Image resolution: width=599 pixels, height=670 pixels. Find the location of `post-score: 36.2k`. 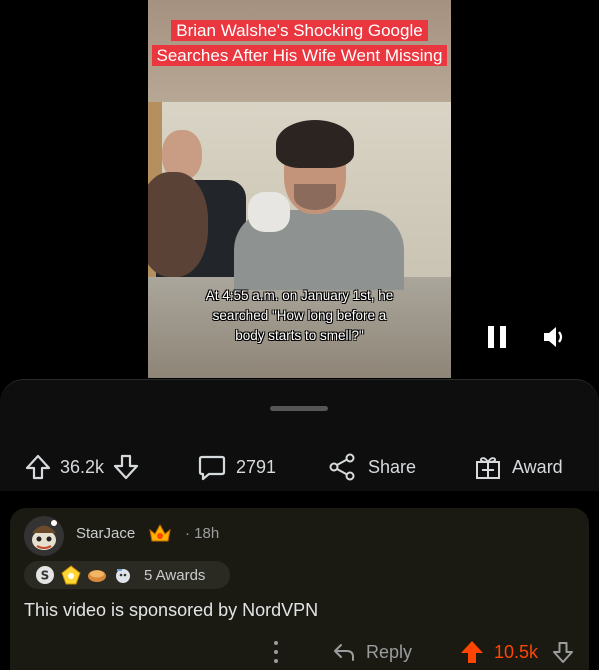

post-score: 36.2k is located at coordinates (82, 466).